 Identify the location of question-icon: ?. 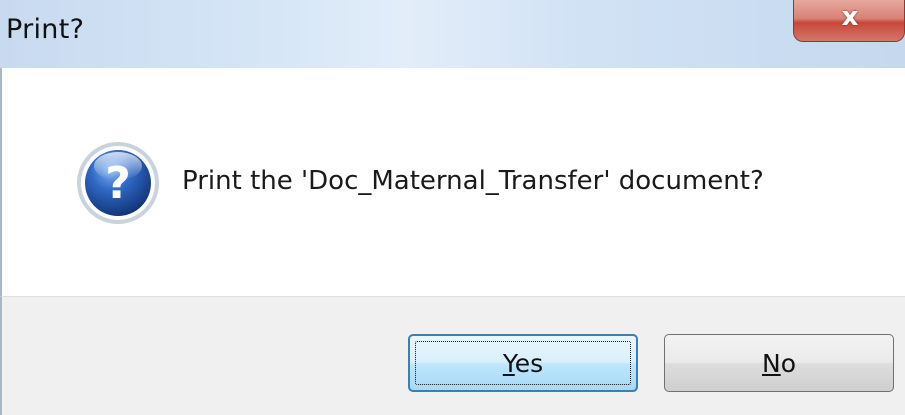
(118, 183).